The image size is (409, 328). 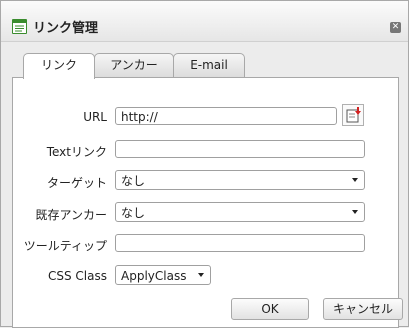 What do you see at coordinates (59, 66) in the screenshot?
I see `tab-link: リンク` at bounding box center [59, 66].